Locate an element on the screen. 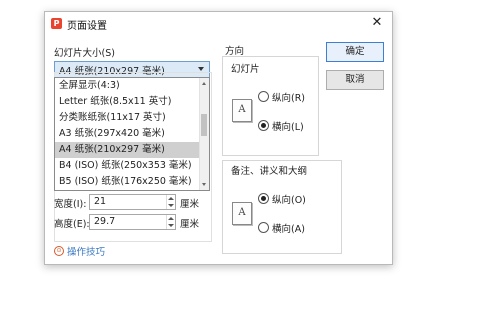 This screenshot has width=500, height=321. dropdown-option: B5 (ISO) 纸张(176x250 毫米) is located at coordinates (129, 182).